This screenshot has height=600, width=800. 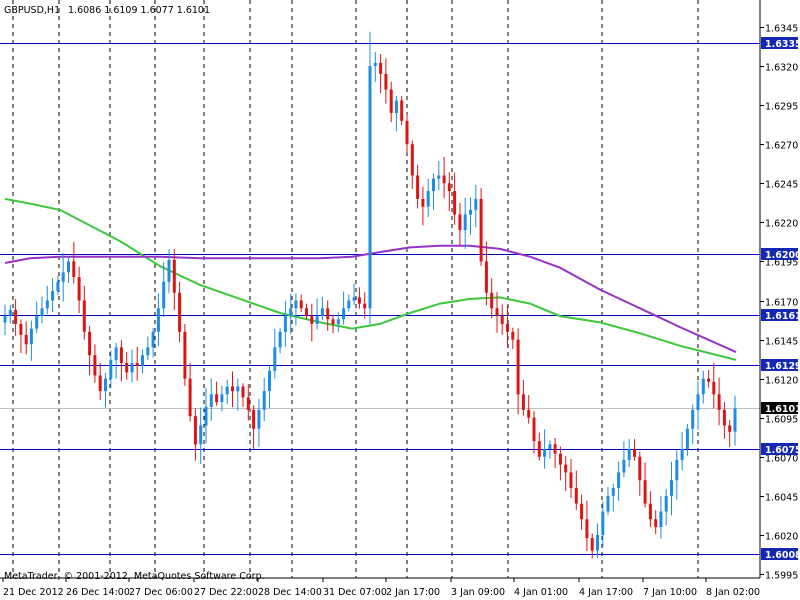 I want to click on time-tick-label-5: 31 Dec 07:00, so click(x=355, y=592).